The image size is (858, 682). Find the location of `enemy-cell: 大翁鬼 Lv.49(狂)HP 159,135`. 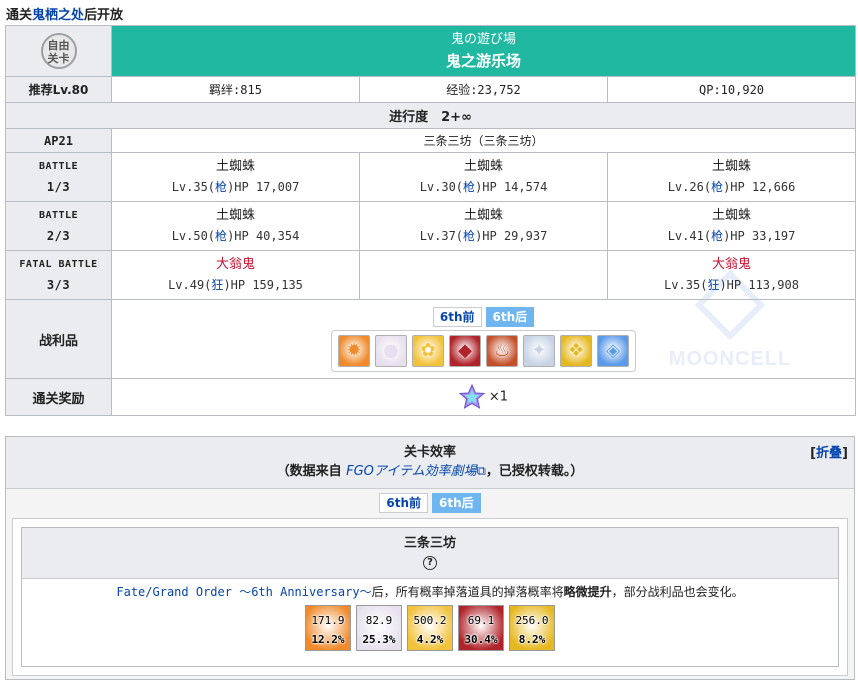

enemy-cell: 大翁鬼 Lv.49(狂)HP 159,135 is located at coordinates (235, 275).